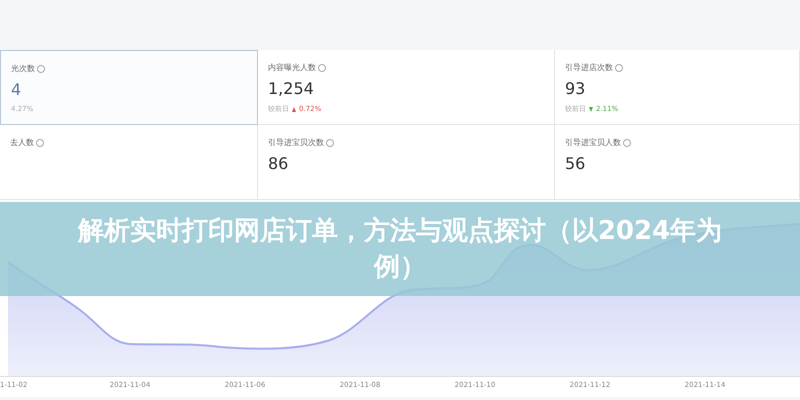 This screenshot has width=800, height=400. What do you see at coordinates (400, 249) in the screenshot?
I see `article-title: 解析实时打印网店订单，方法与观点探讨（以2024年为例）` at bounding box center [400, 249].